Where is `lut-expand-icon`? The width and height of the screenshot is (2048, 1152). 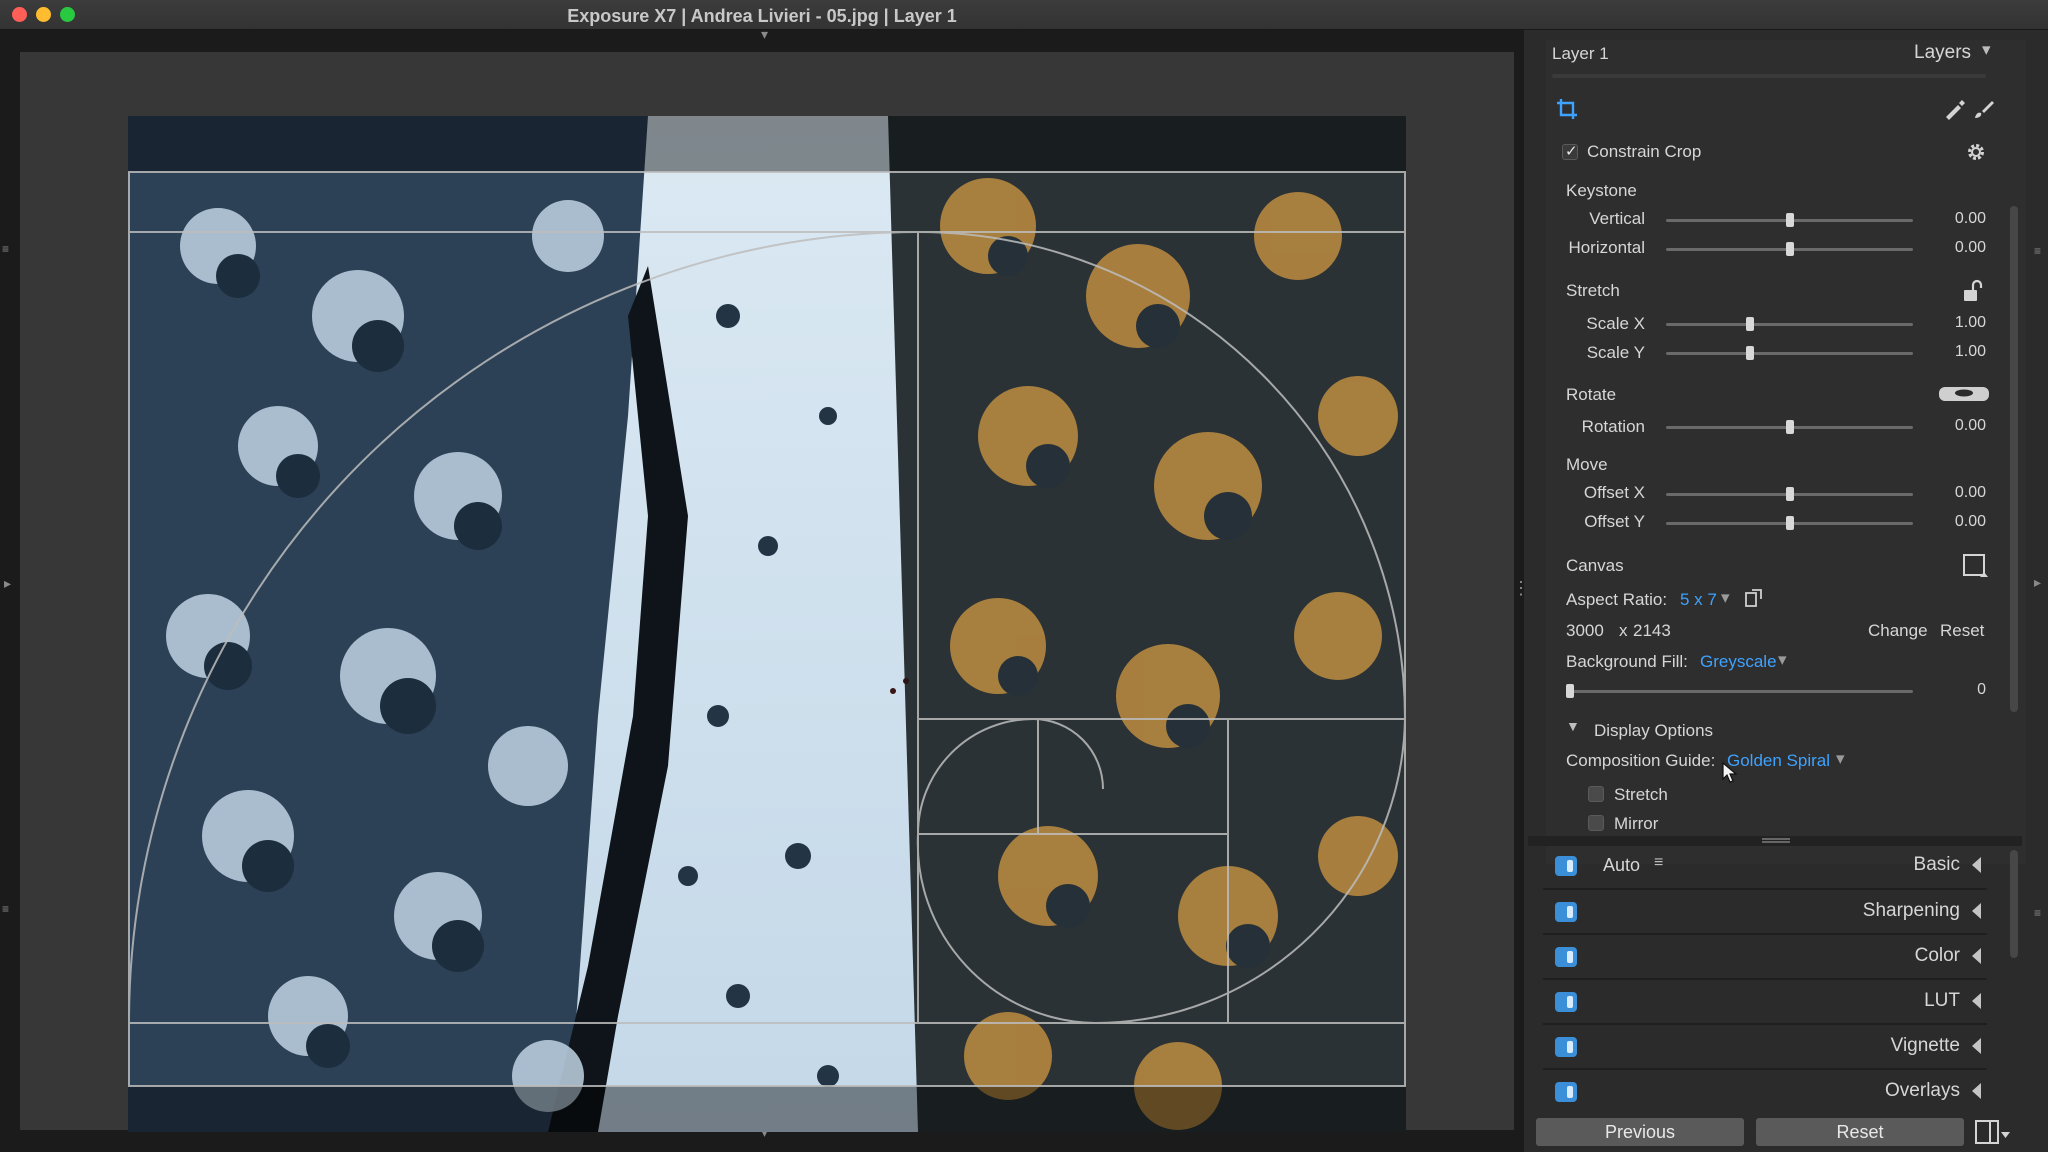 lut-expand-icon is located at coordinates (1976, 1001).